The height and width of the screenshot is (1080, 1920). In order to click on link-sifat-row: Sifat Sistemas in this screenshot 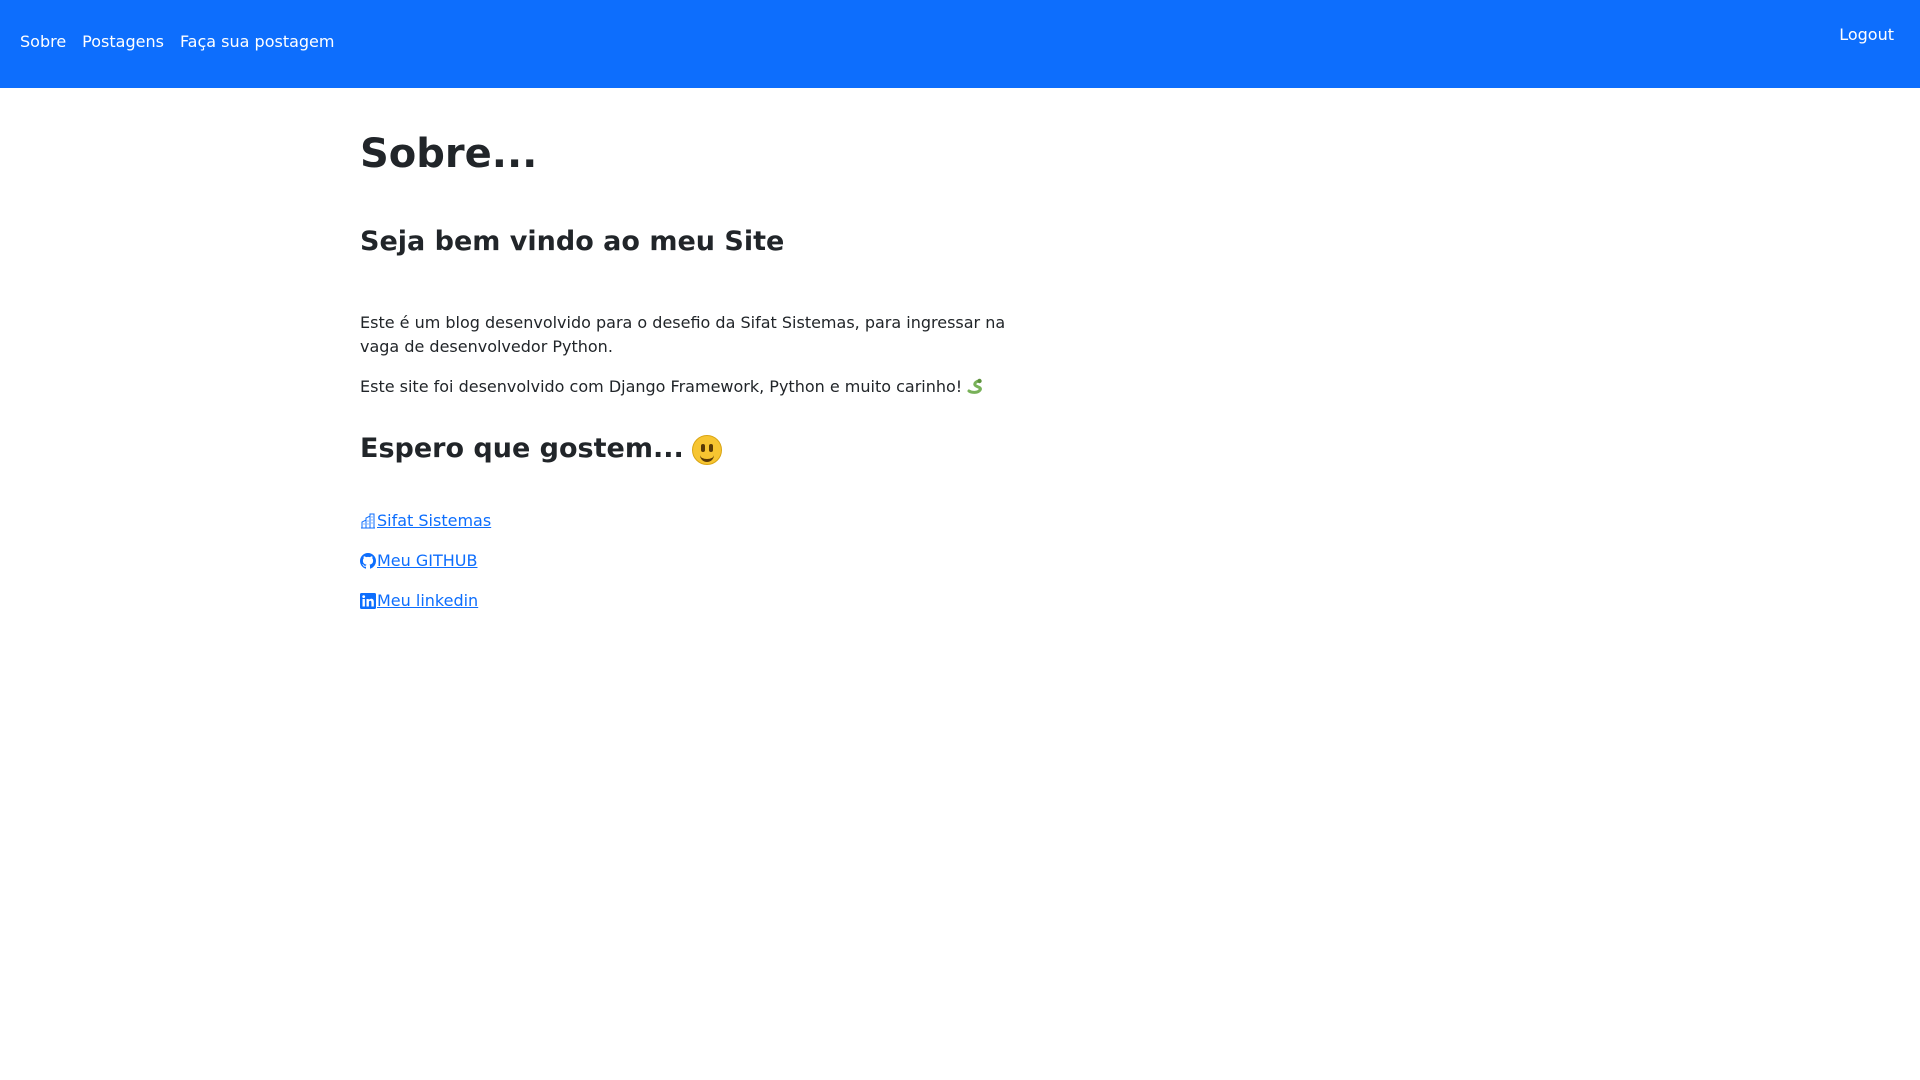, I will do `click(720, 521)`.